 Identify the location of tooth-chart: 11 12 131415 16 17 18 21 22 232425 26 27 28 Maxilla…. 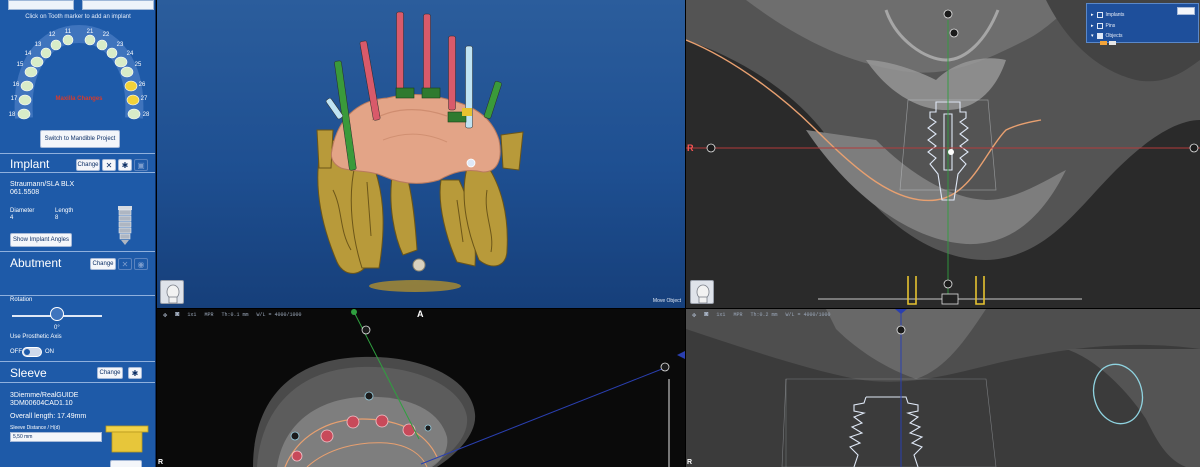
(79, 74).